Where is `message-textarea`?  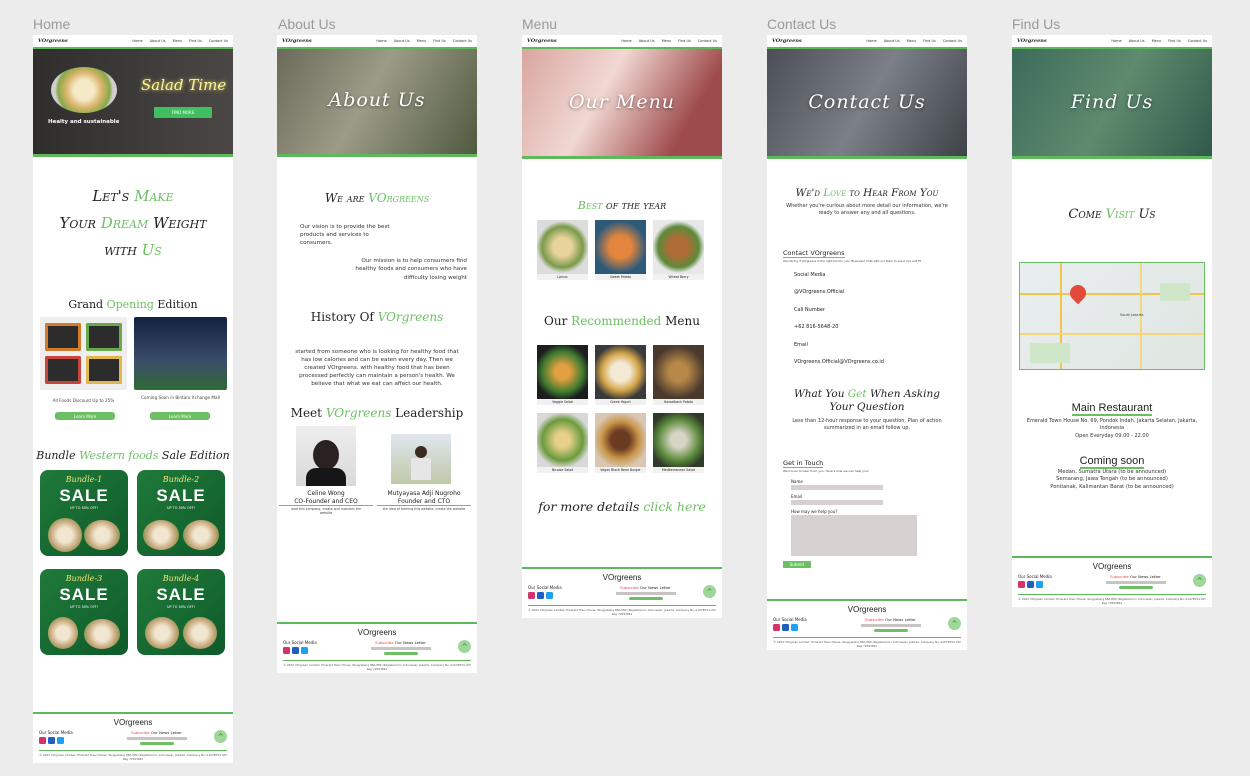
message-textarea is located at coordinates (854, 535).